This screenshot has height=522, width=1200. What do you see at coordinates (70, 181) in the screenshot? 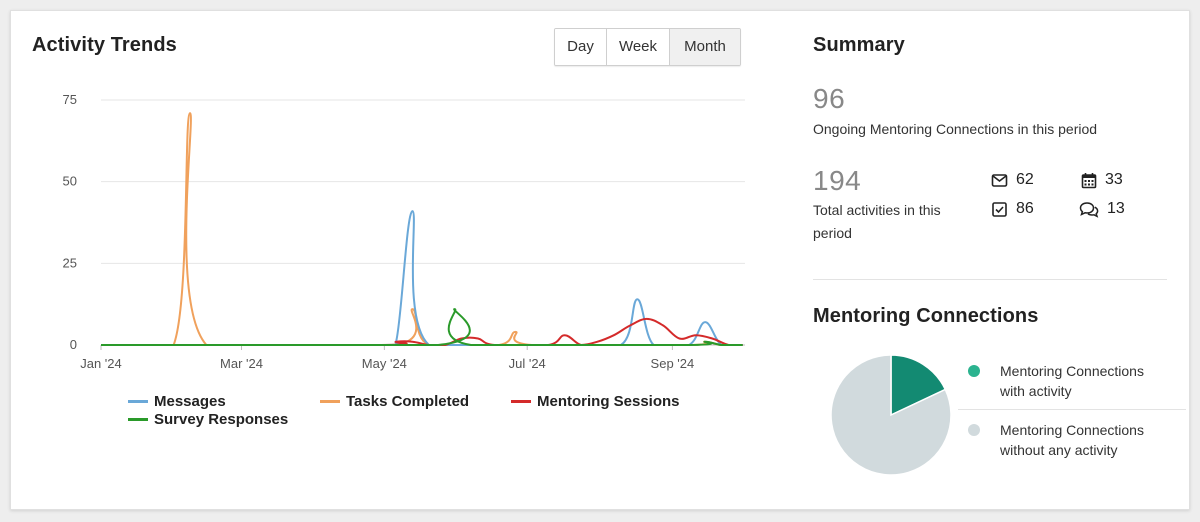
I see `y-tick-label: 50` at bounding box center [70, 181].